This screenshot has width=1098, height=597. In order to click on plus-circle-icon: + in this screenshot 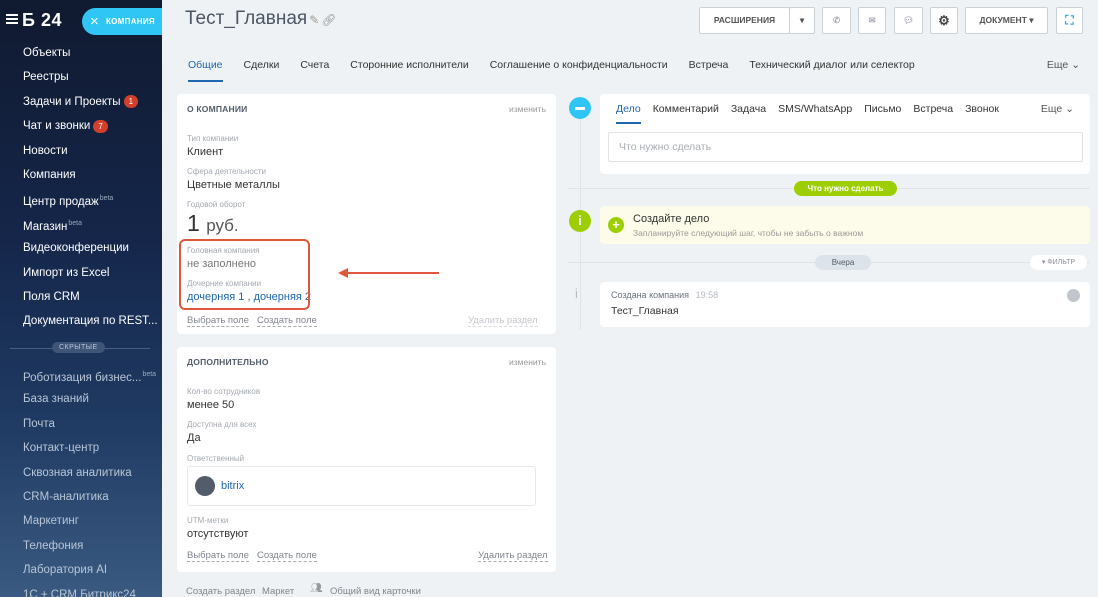, I will do `click(616, 225)`.